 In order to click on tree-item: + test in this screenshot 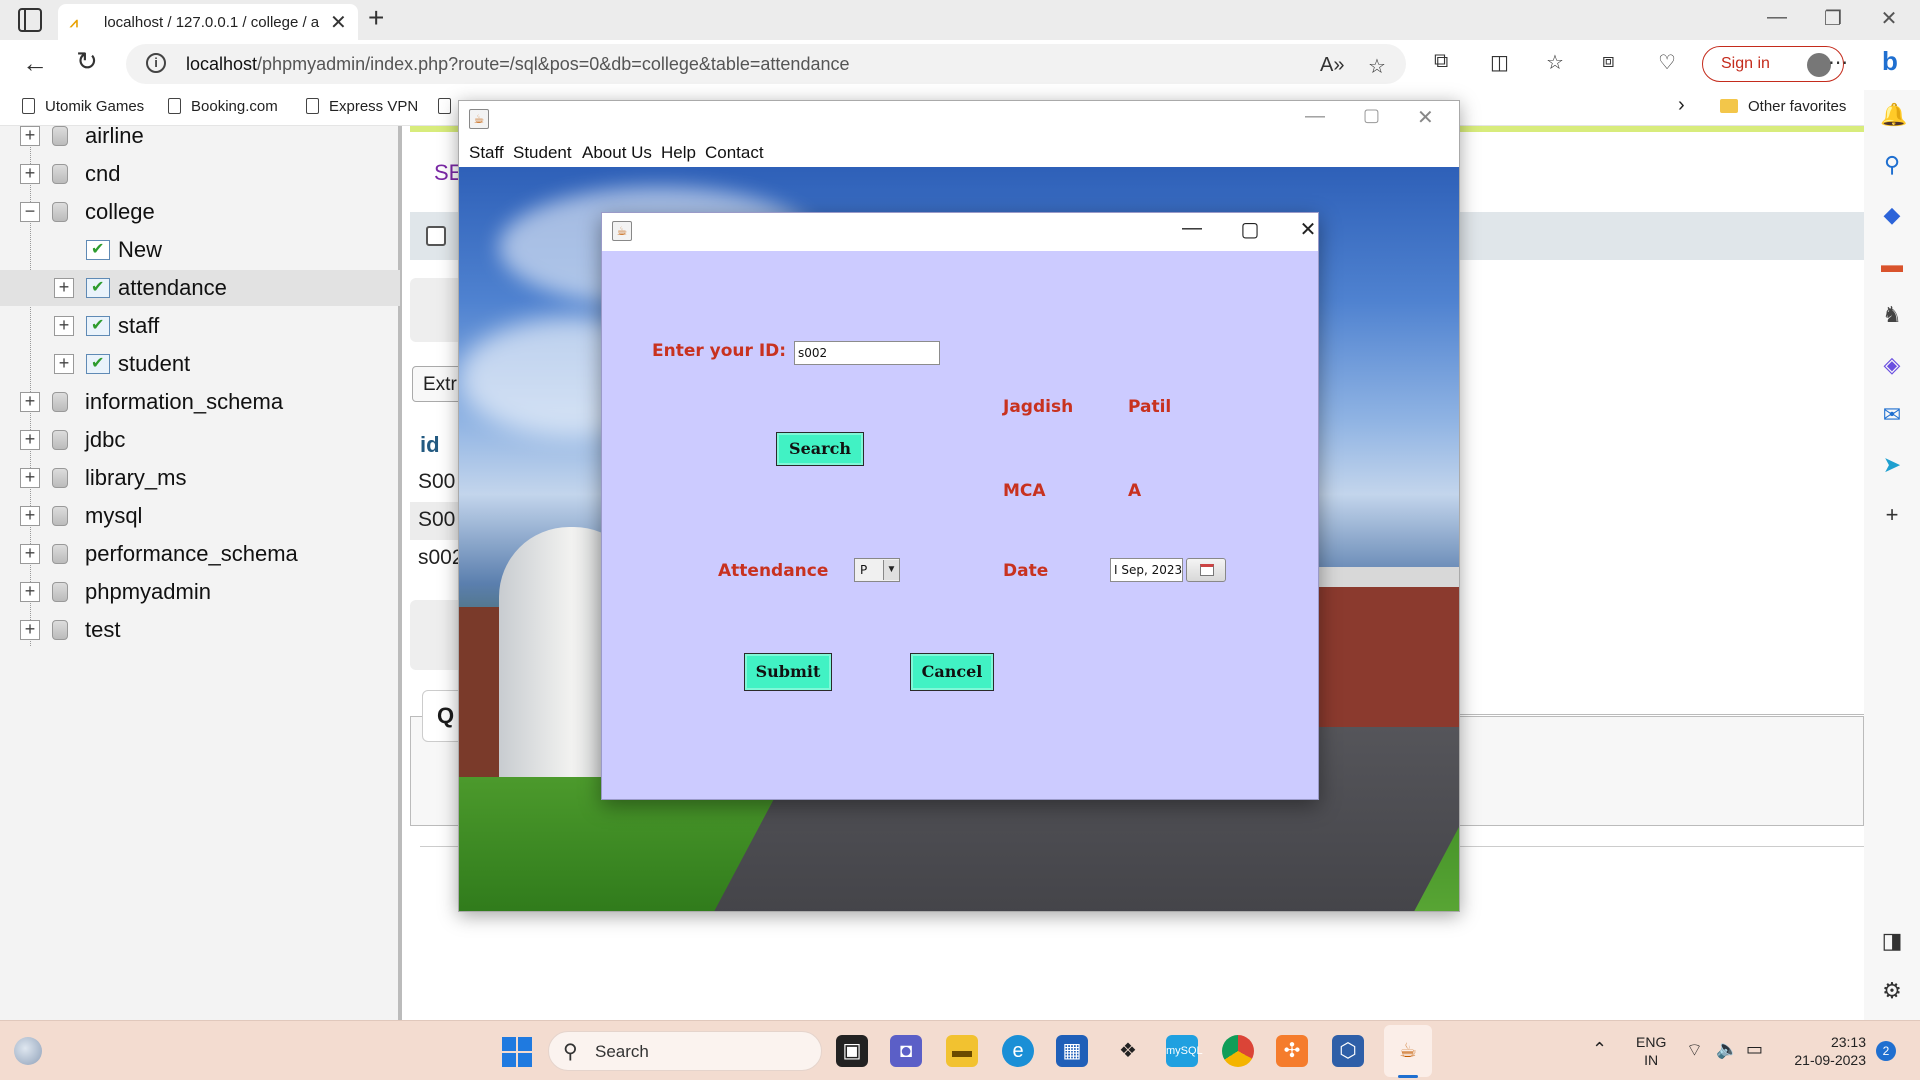, I will do `click(200, 630)`.